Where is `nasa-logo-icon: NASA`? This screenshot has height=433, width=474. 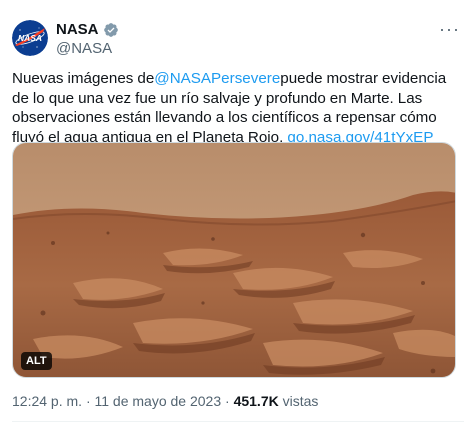
nasa-logo-icon: NASA is located at coordinates (30, 38).